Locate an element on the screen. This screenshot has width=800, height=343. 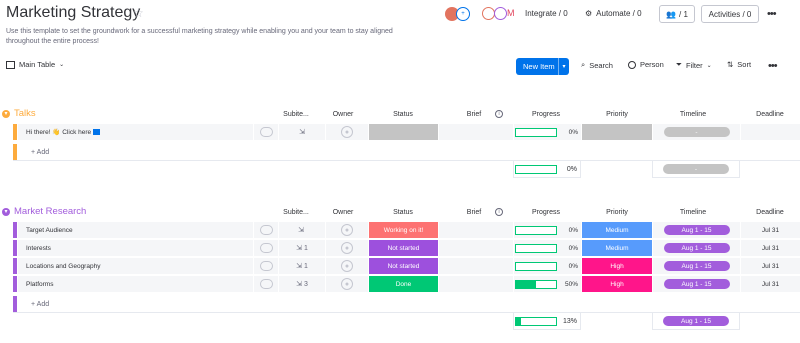
person-filter-button: Person is located at coordinates (646, 64).